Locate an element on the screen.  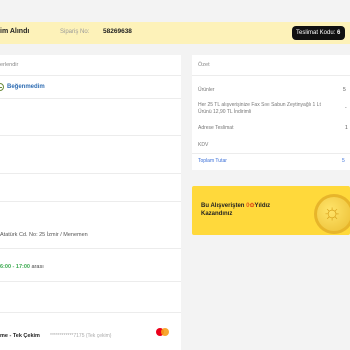
tax-label: KDV is located at coordinates (203, 145).